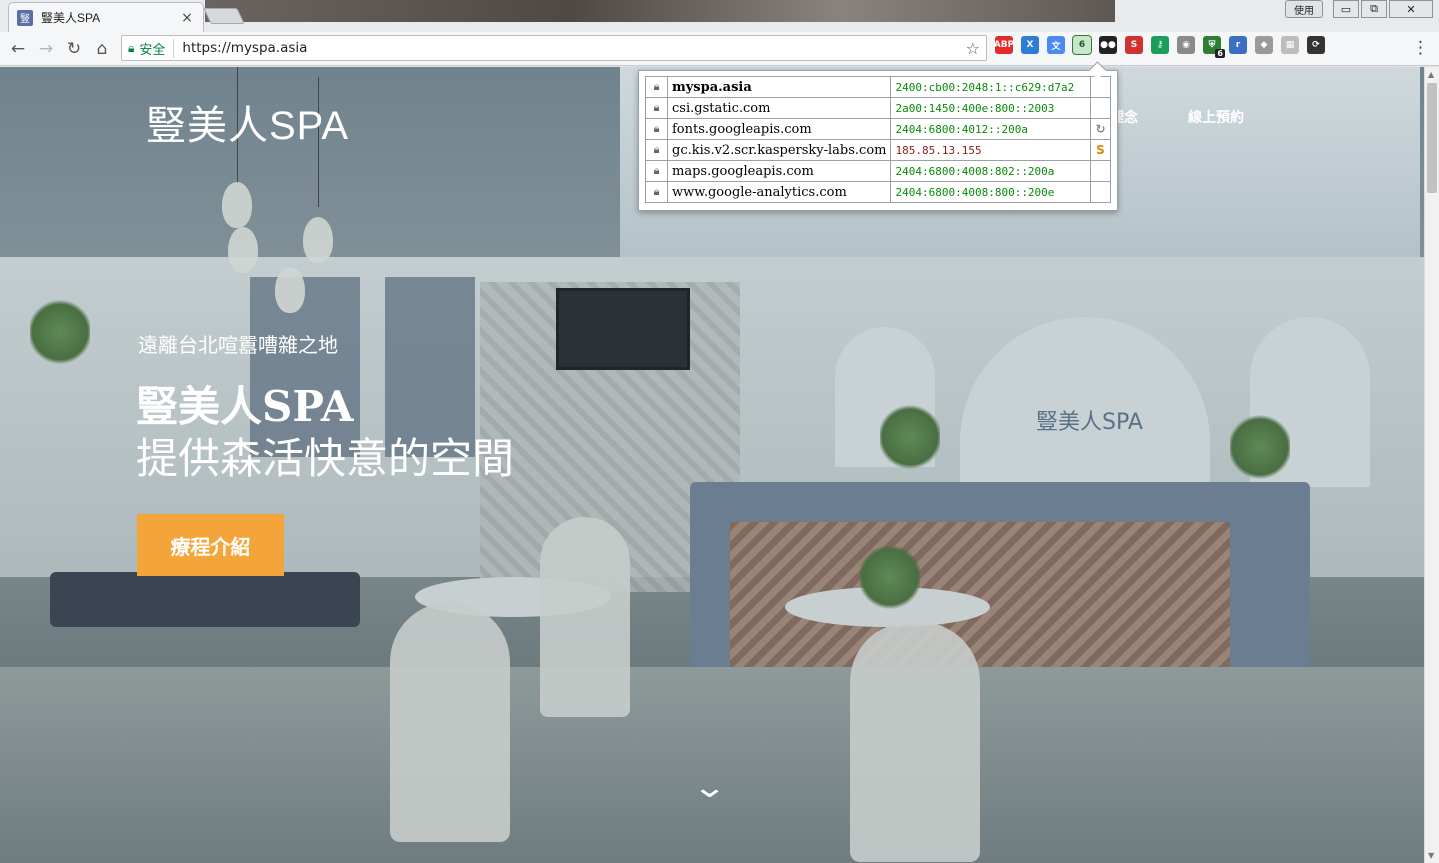 The width and height of the screenshot is (1439, 863). Describe the element at coordinates (1004, 45) in the screenshot. I see `adblock-icon: ABP` at that location.